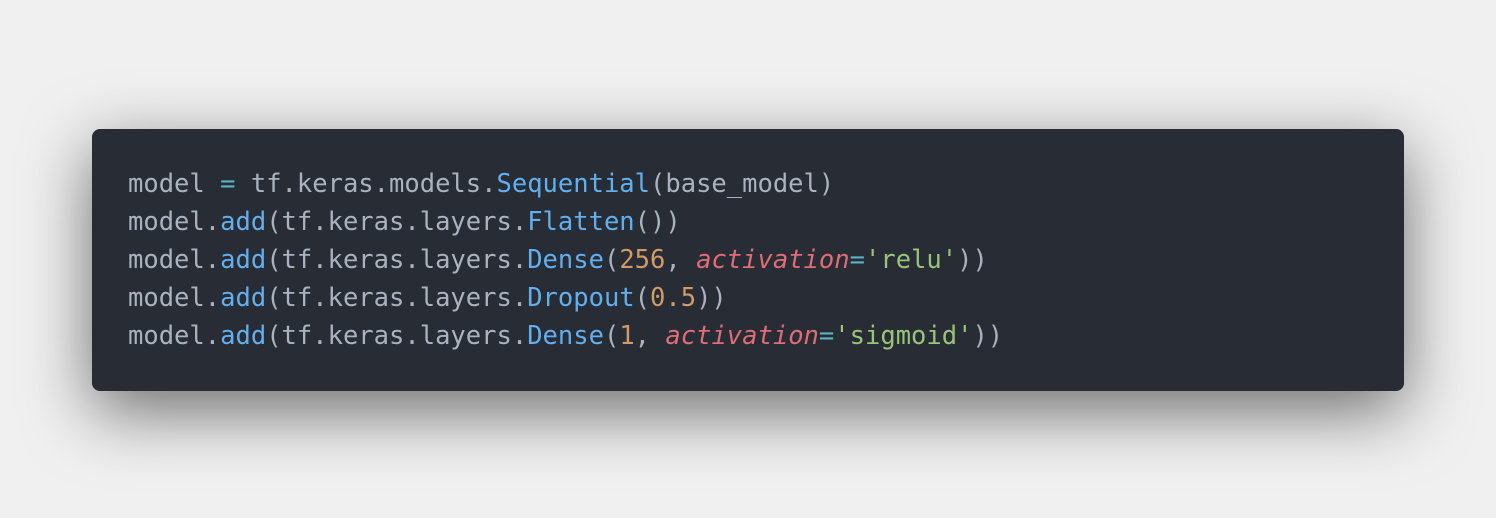 The height and width of the screenshot is (518, 1496). What do you see at coordinates (581, 222) in the screenshot?
I see `token: Flatten` at bounding box center [581, 222].